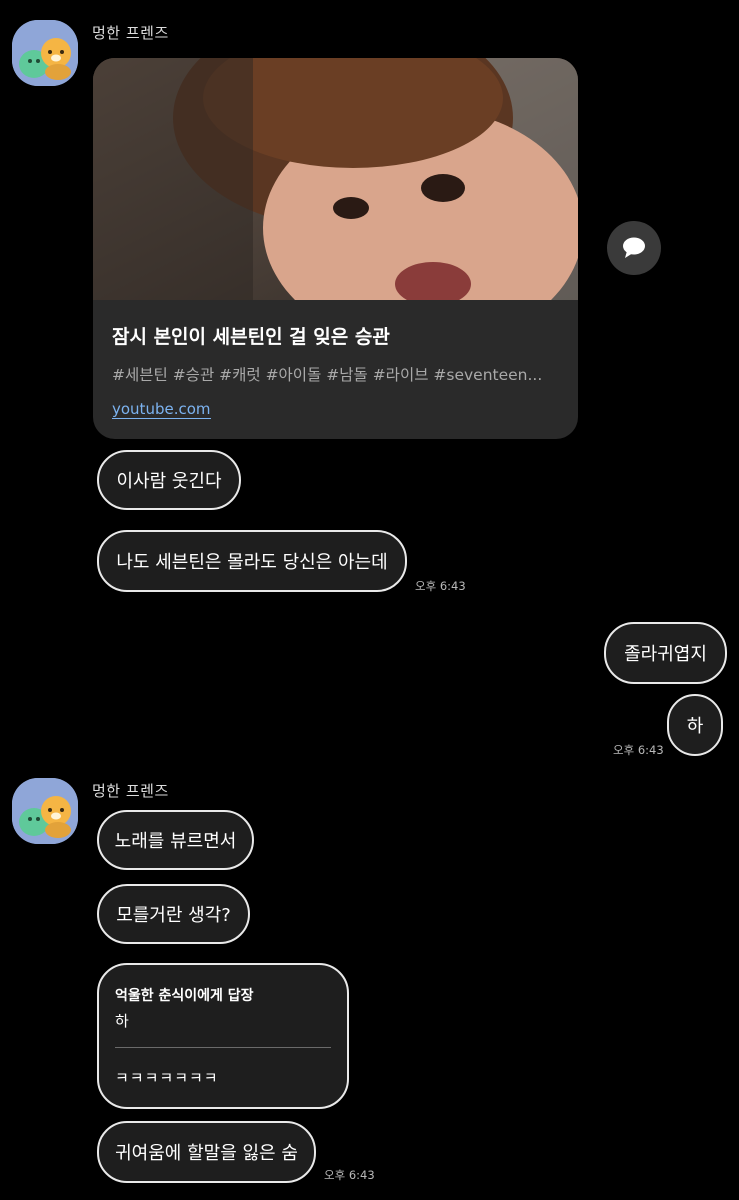 This screenshot has height=1200, width=739. Describe the element at coordinates (167, 1078) in the screenshot. I see `reply-text: ㅋㅋㅋㅋㅋㅋㅋ` at that location.